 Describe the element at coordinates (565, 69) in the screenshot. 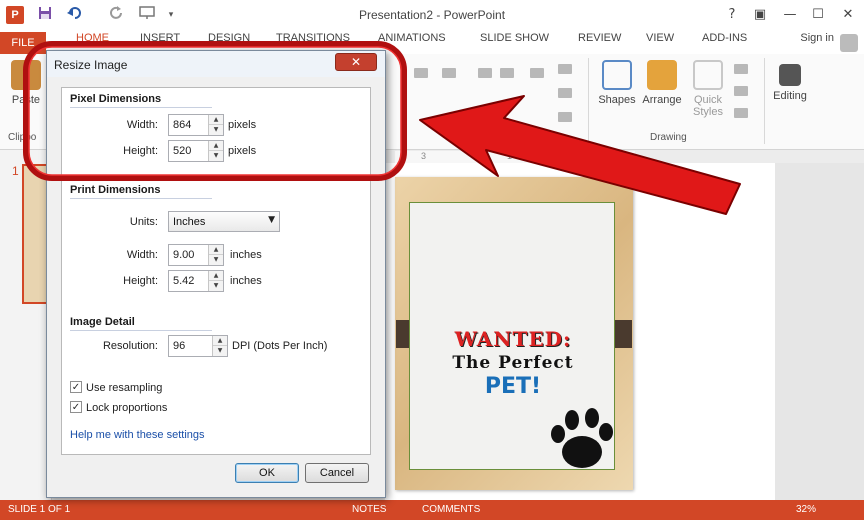

I see `text-direction-icon` at that location.